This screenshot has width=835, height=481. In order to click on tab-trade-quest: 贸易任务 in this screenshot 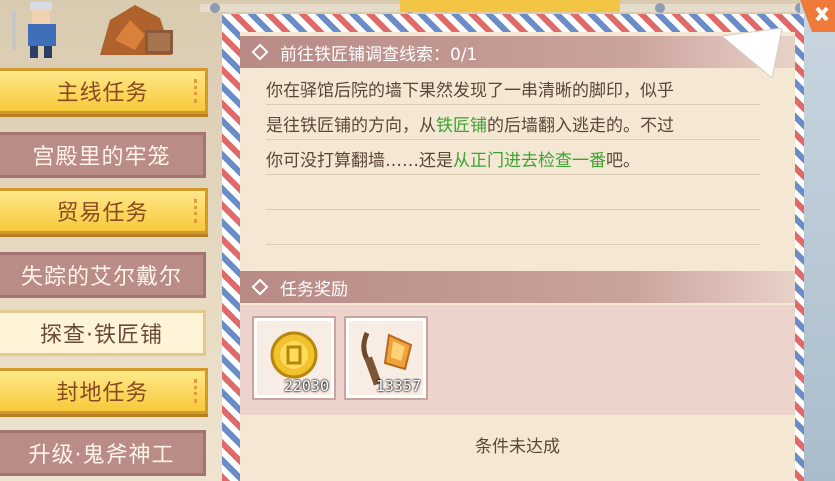, I will do `click(104, 211)`.